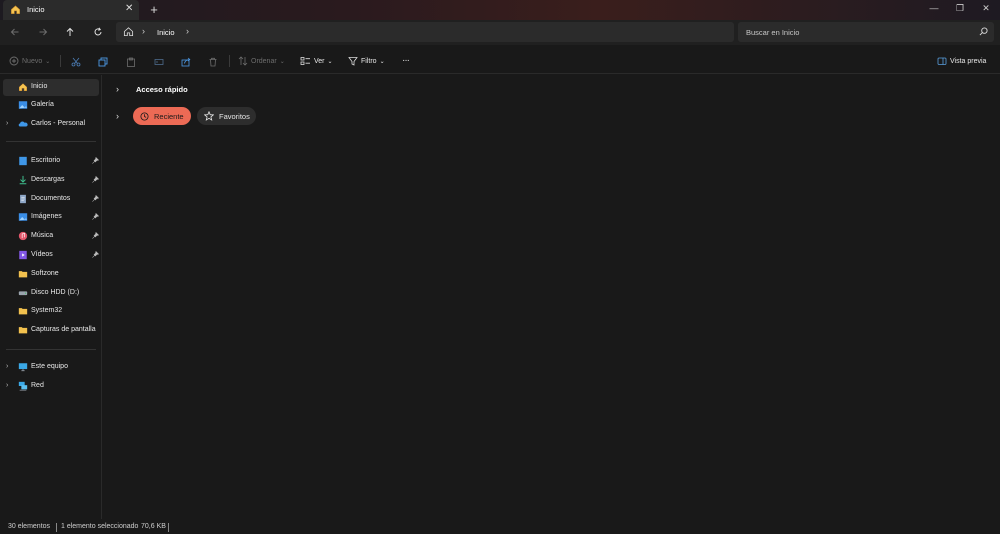 This screenshot has height=534, width=1000. Describe the element at coordinates (51, 330) in the screenshot. I see `sidebar-item-capturas-de-pantalla: Capturas de pantalla` at that location.